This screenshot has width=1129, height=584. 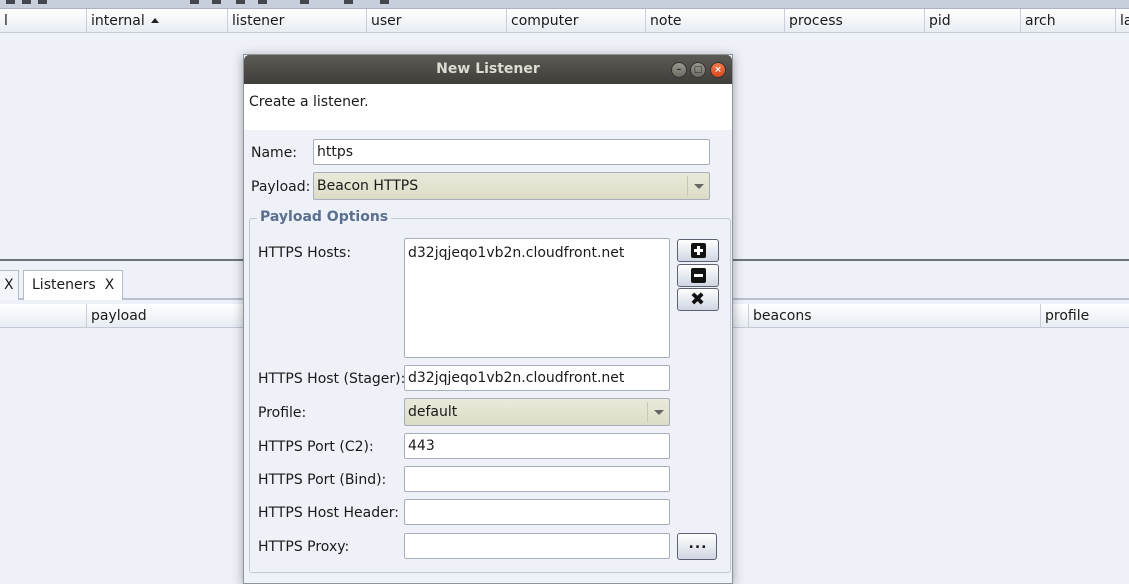 I want to click on profile-label: Profile:, so click(x=282, y=413).